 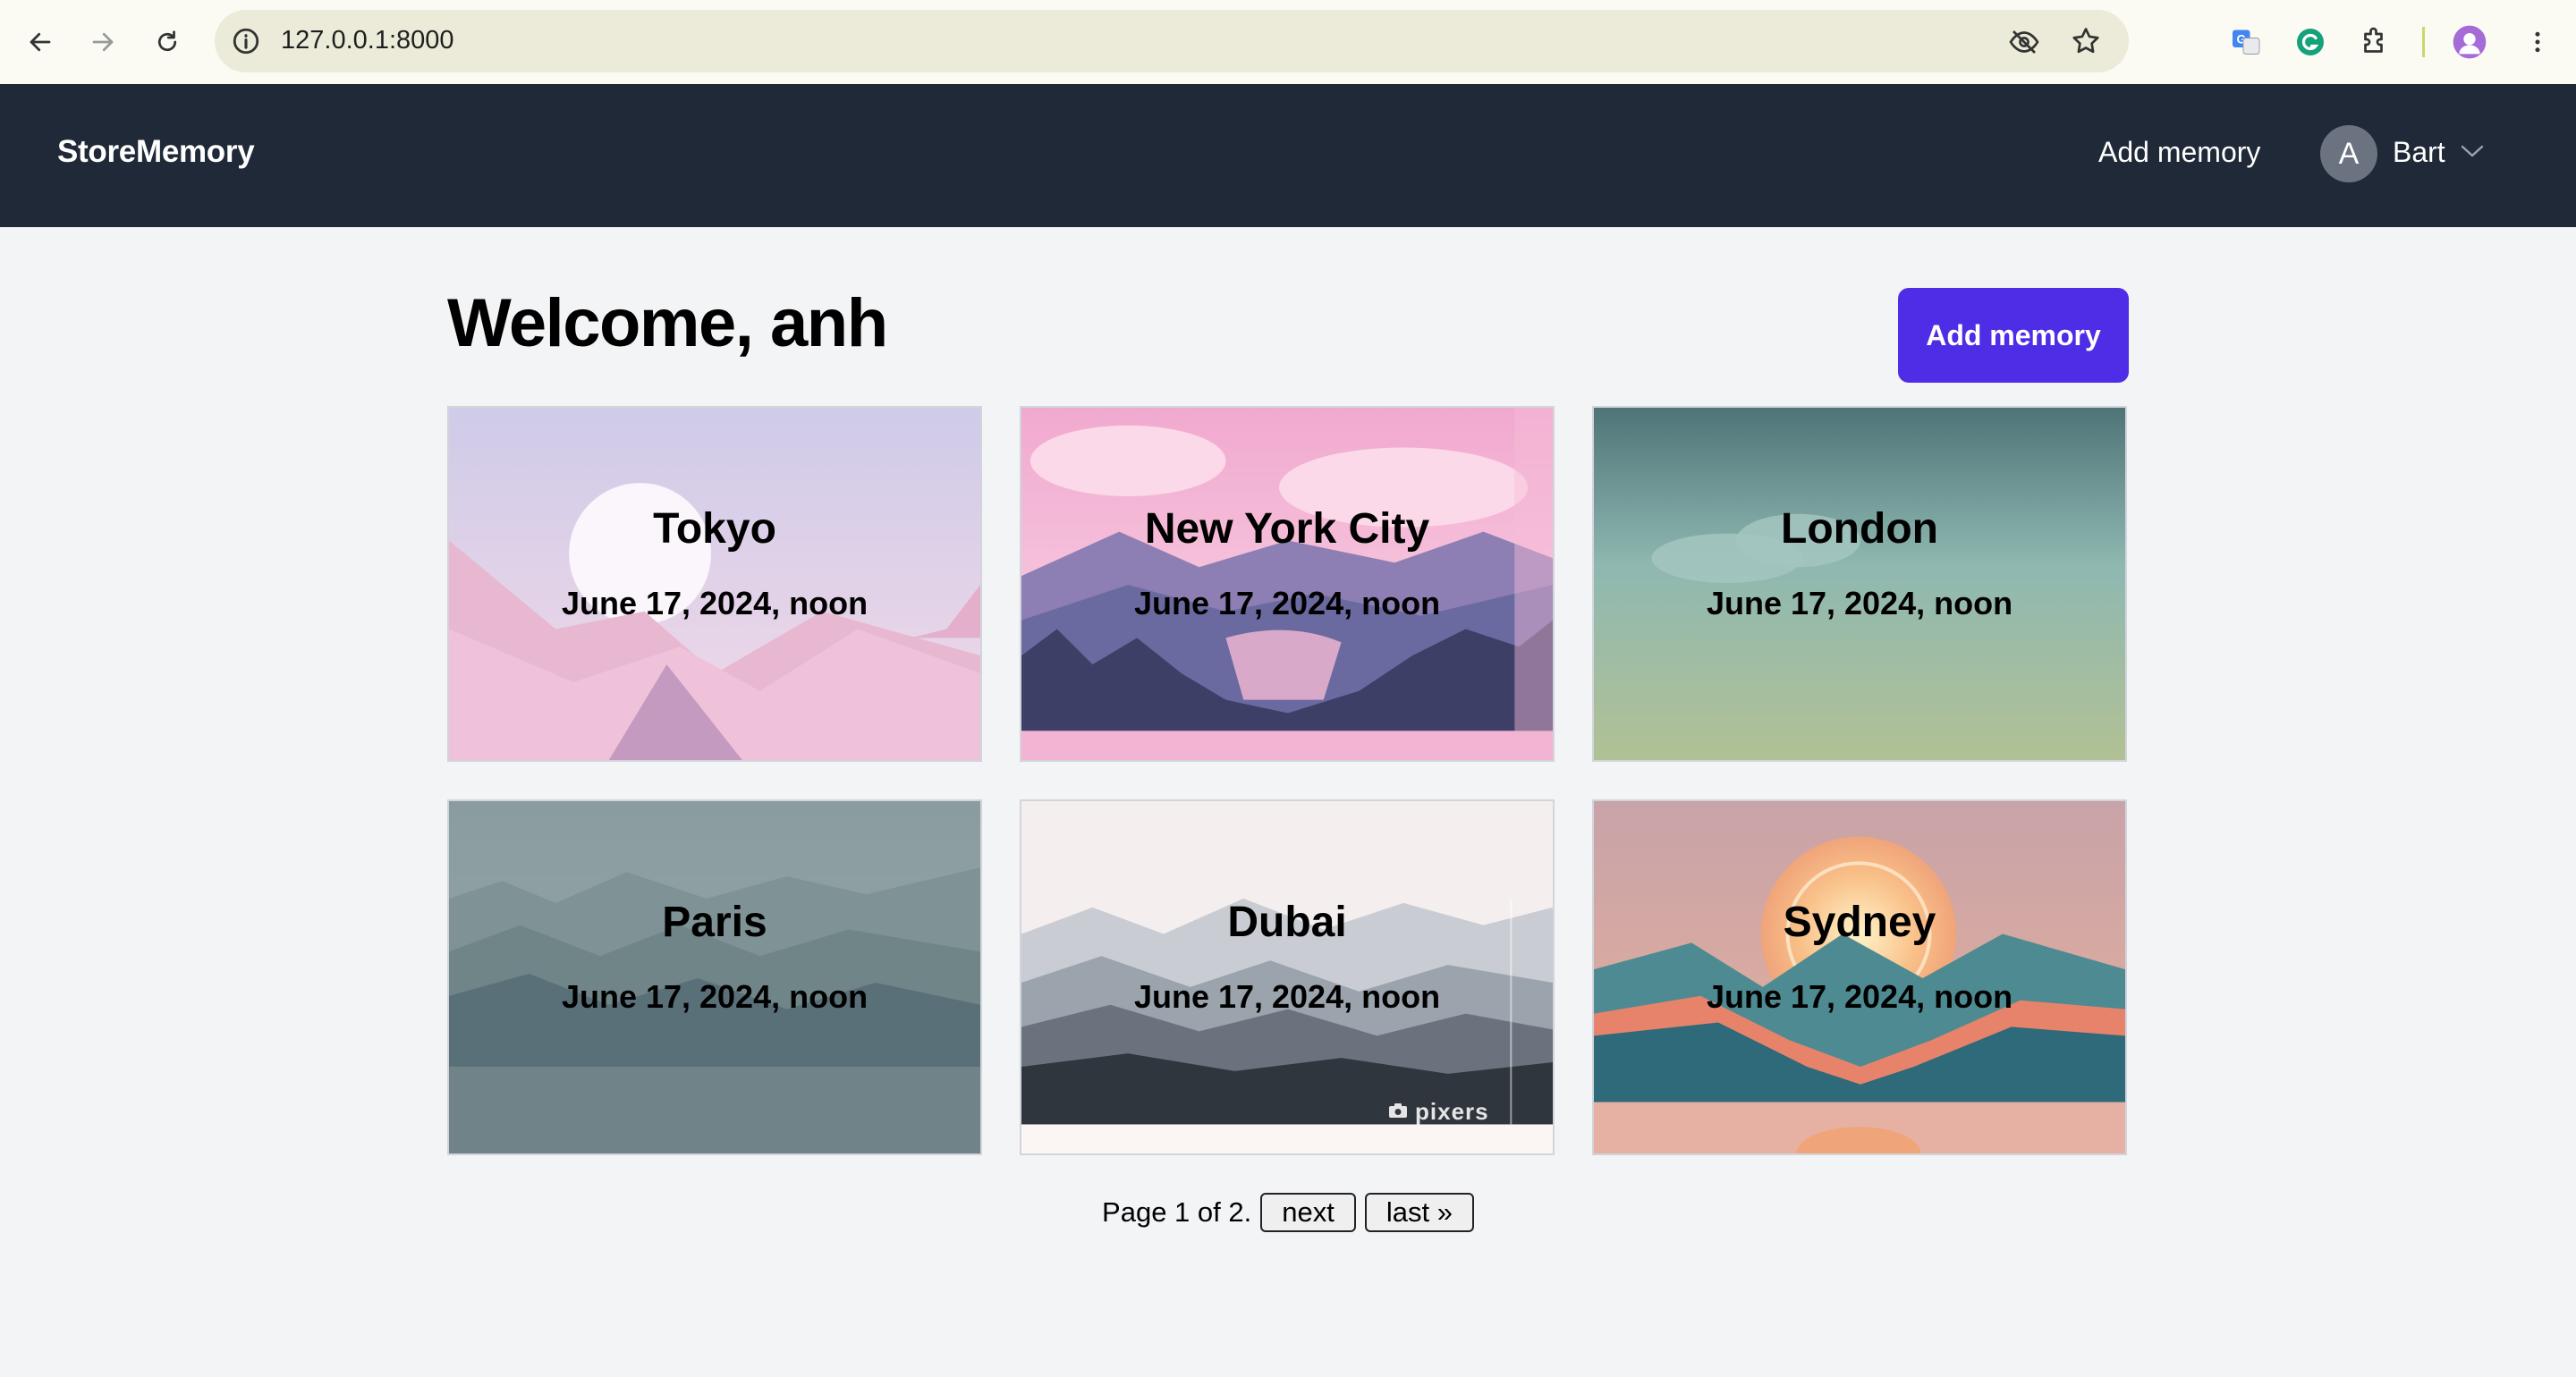 What do you see at coordinates (1172, 41) in the screenshot?
I see `address-bar: 127.0.0.1:8000` at bounding box center [1172, 41].